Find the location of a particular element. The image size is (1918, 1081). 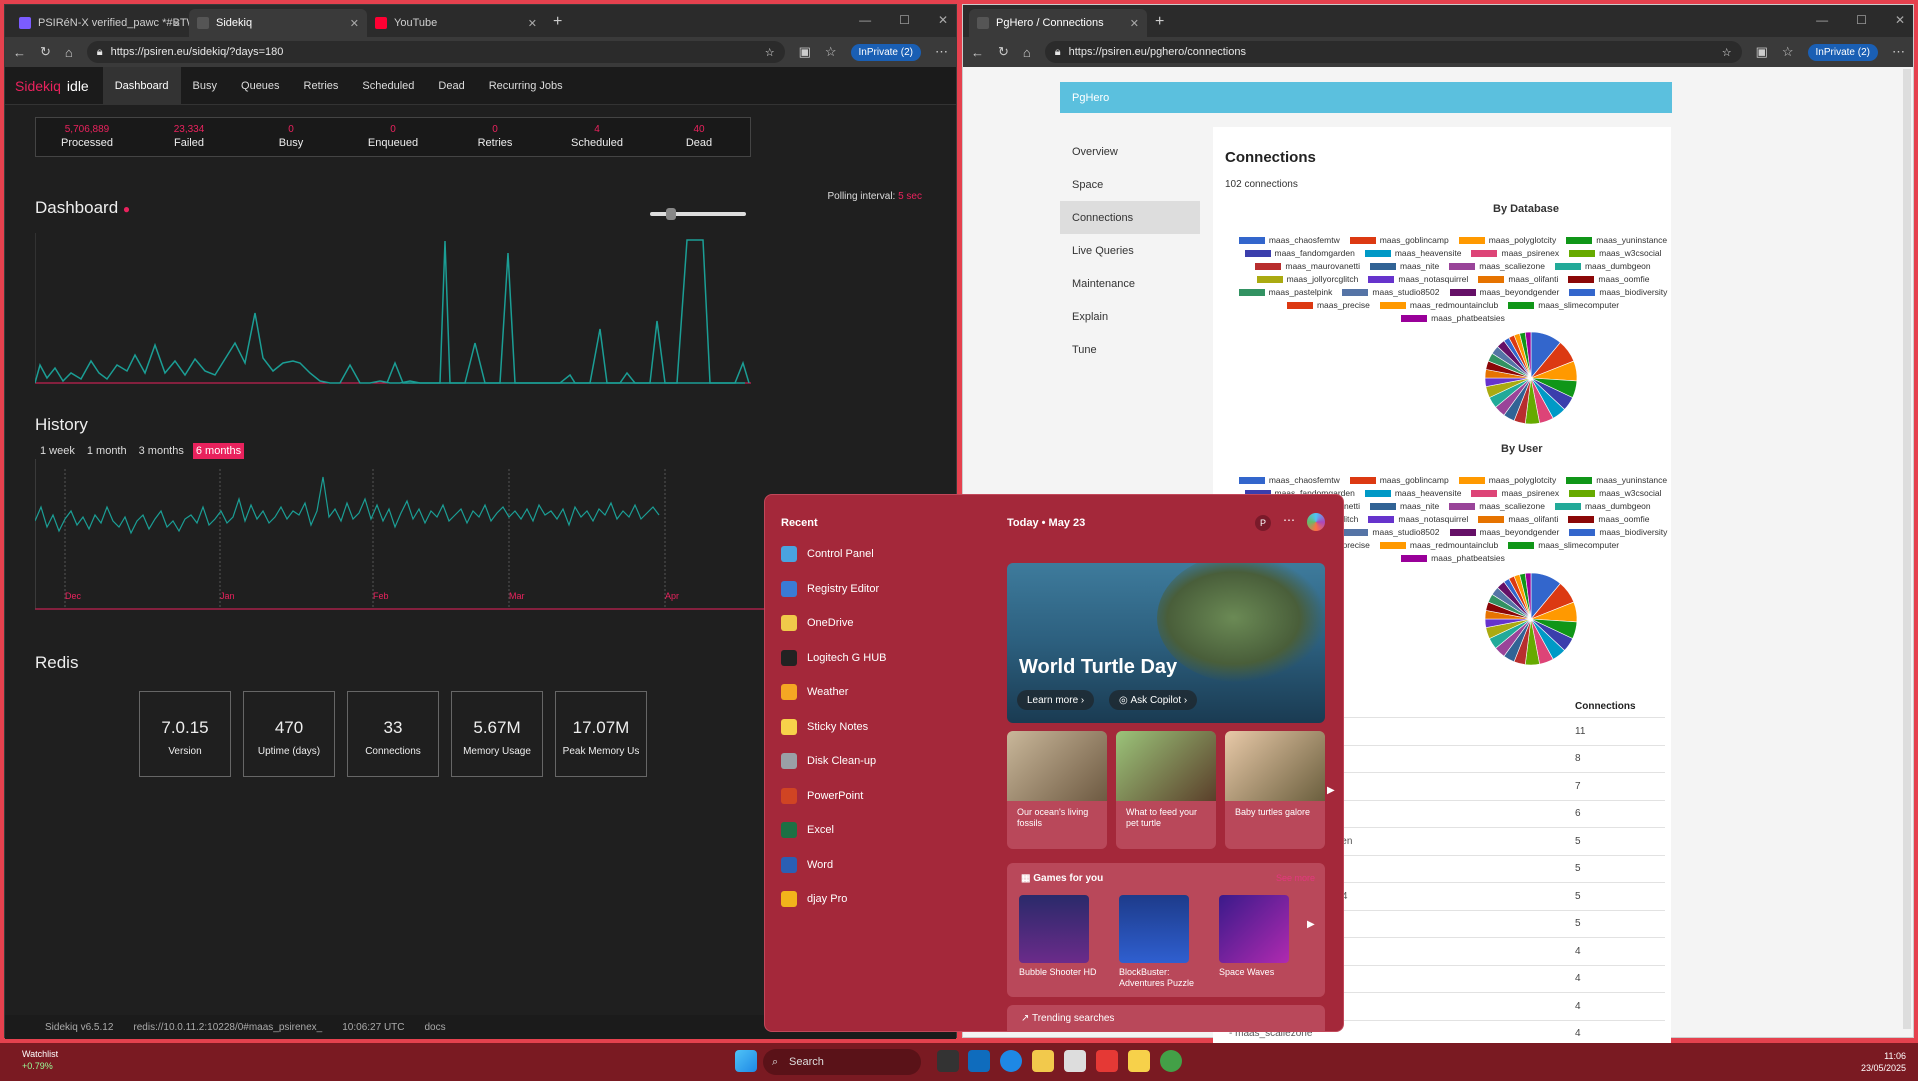

file-explorer-icon is located at coordinates (1043, 1061).